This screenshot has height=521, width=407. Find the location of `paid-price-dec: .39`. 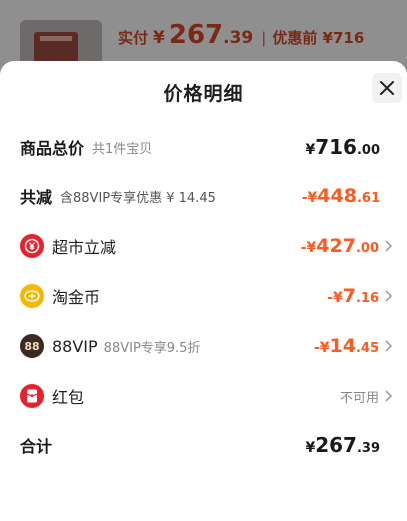

paid-price-dec: .39 is located at coordinates (238, 38).